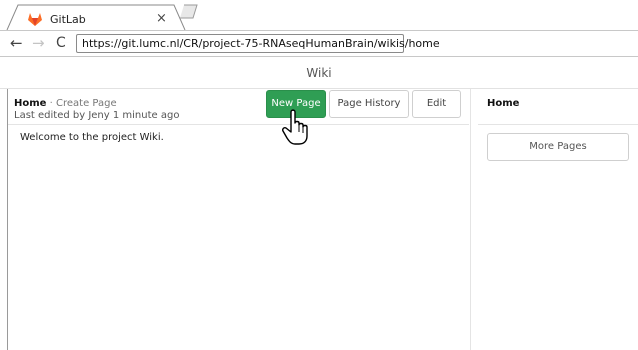 This screenshot has height=350, width=638. Describe the element at coordinates (558, 147) in the screenshot. I see `more-pages-button: More Pages` at that location.